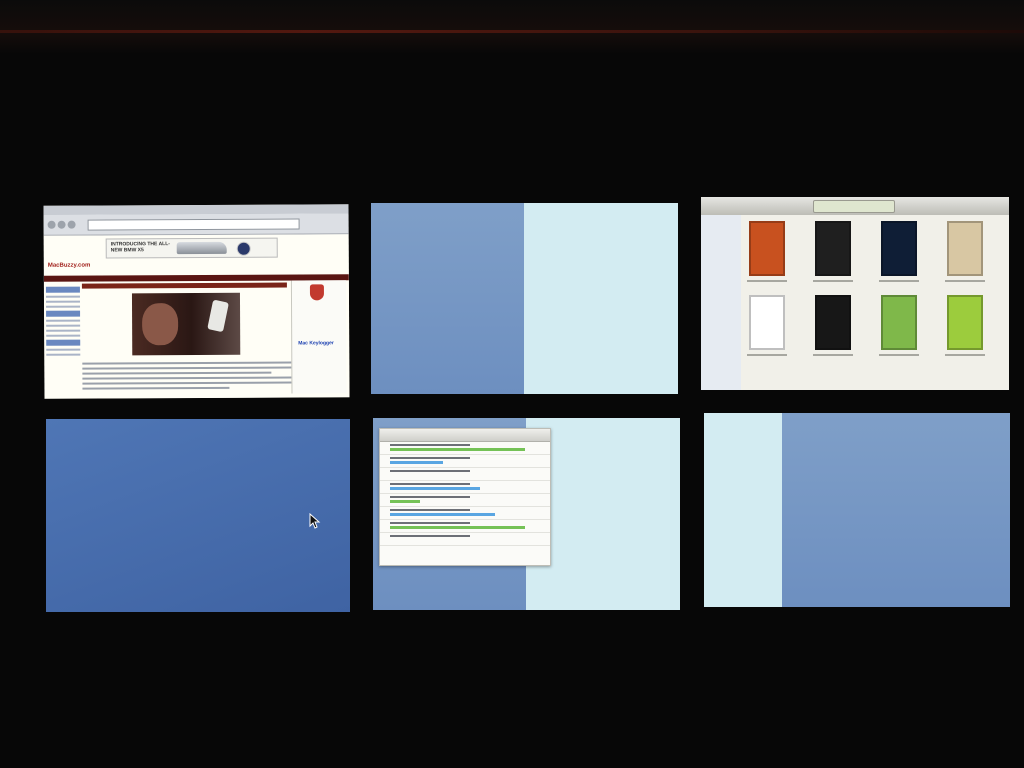 Image resolution: width=1024 pixels, height=768 pixels. What do you see at coordinates (316, 292) in the screenshot?
I see `shield-icon` at bounding box center [316, 292].